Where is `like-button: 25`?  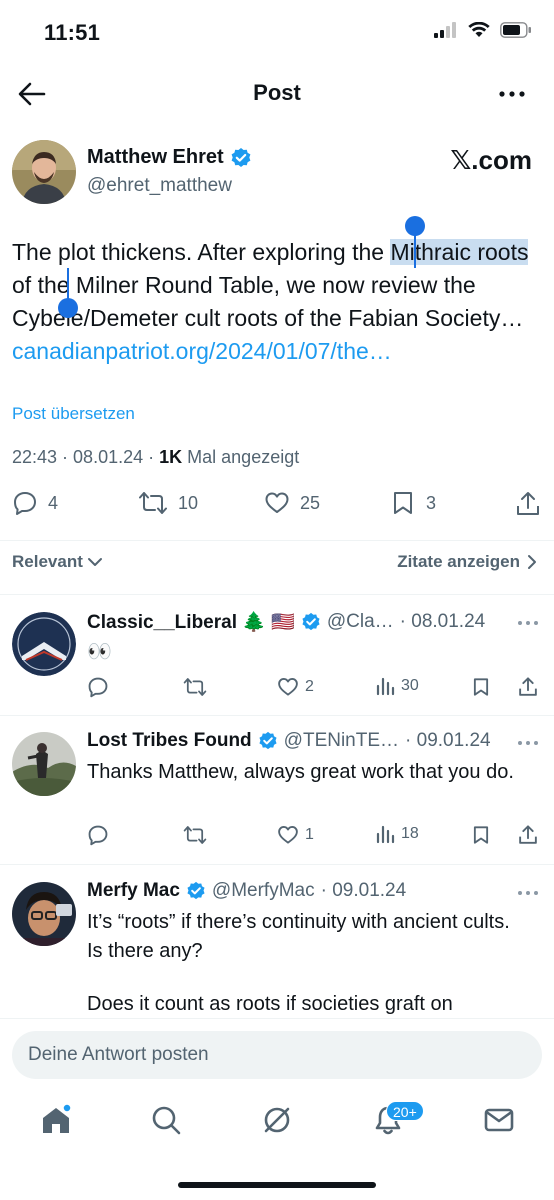 like-button: 25 is located at coordinates (292, 503).